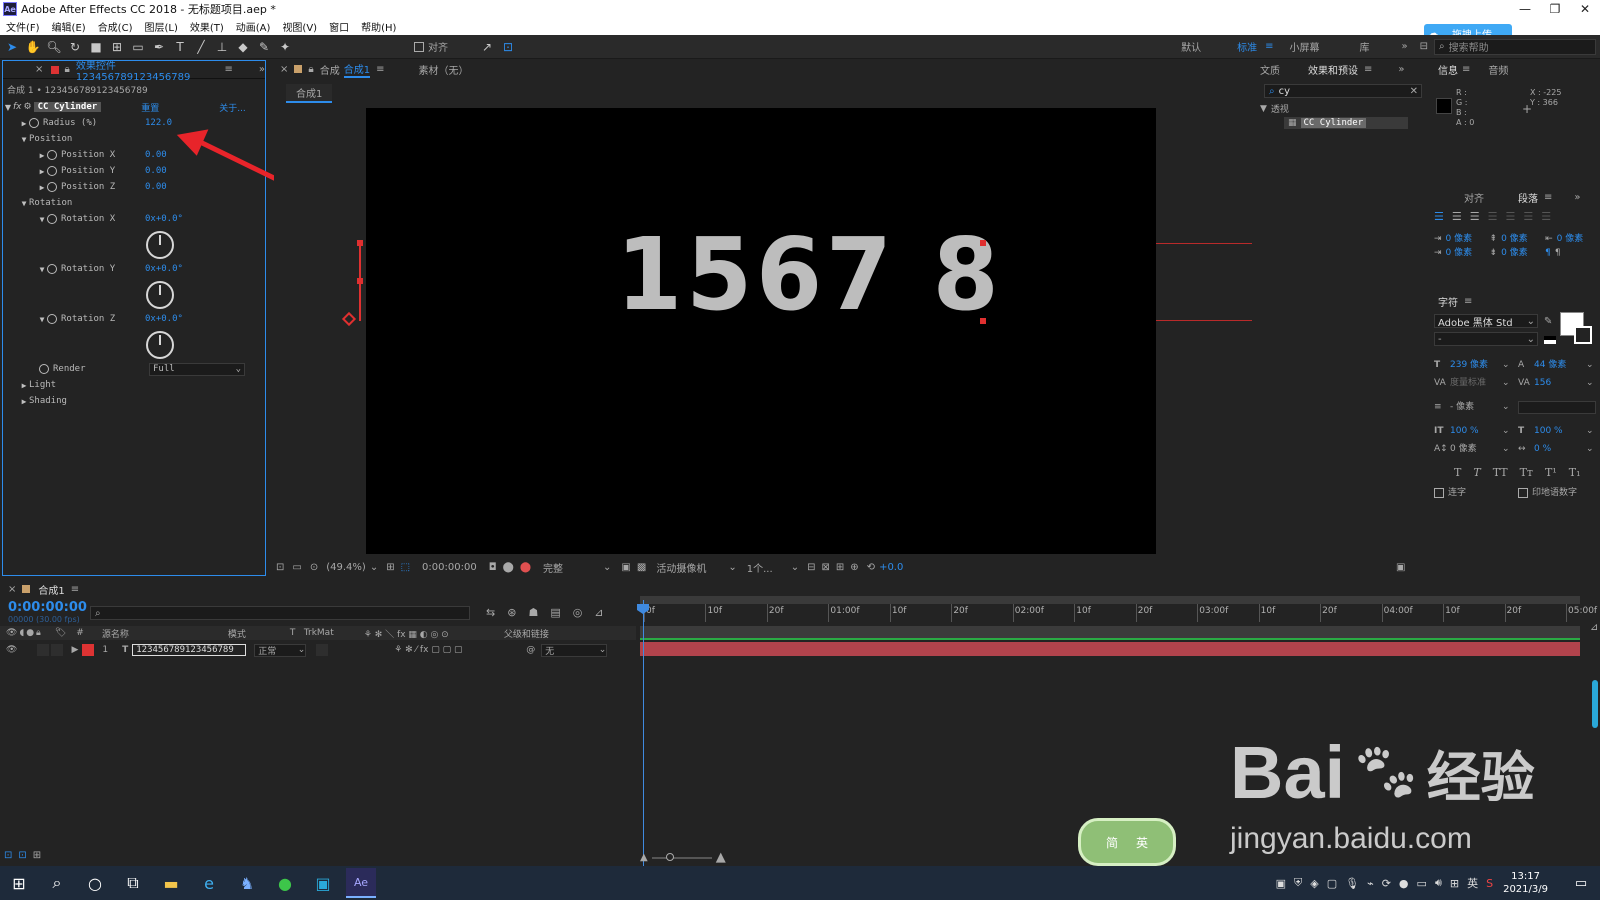  I want to click on space-after-value: 0 像素, so click(1523, 253).